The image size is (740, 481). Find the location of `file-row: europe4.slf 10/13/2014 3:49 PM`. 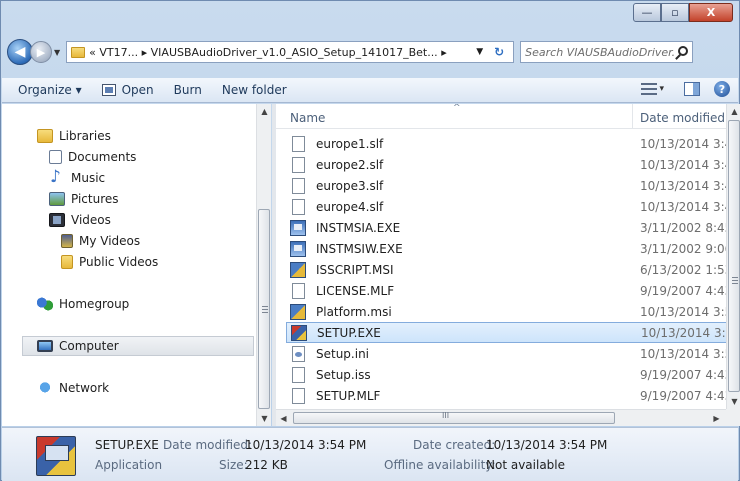

file-row: europe4.slf 10/13/2014 3:49 PM is located at coordinates (506, 206).